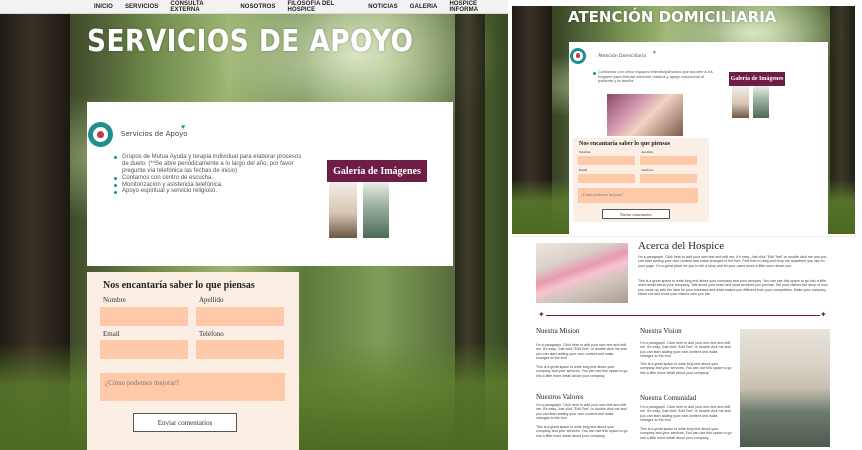  I want to click on nav-item-servicios: SERVICIOS, so click(141, 7).